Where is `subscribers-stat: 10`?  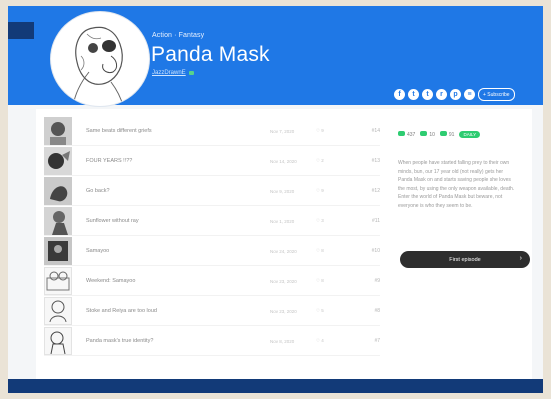 subscribers-stat: 10 is located at coordinates (427, 134).